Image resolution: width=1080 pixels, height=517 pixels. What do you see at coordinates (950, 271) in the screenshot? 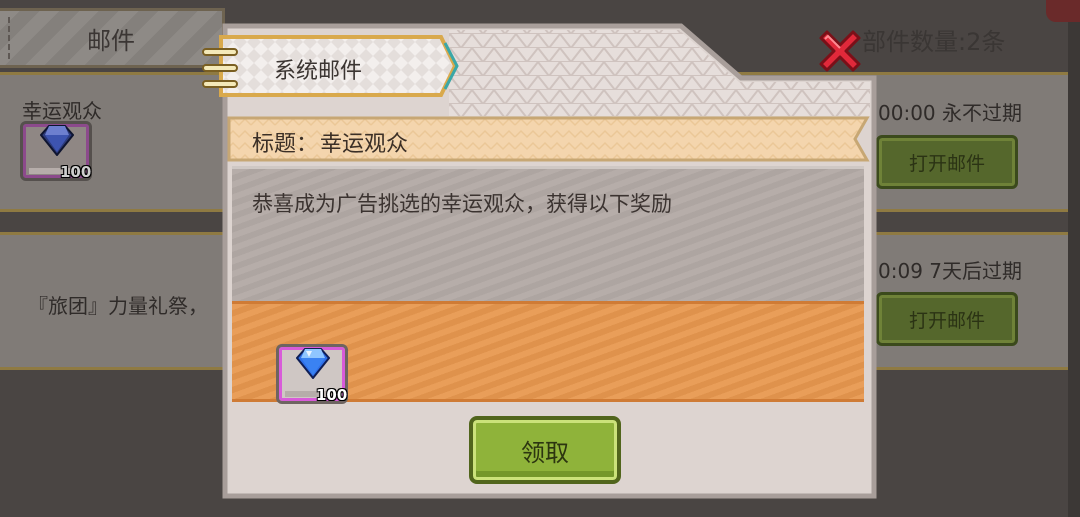
I see `mail-expiry: 0:09 7天后过期` at bounding box center [950, 271].